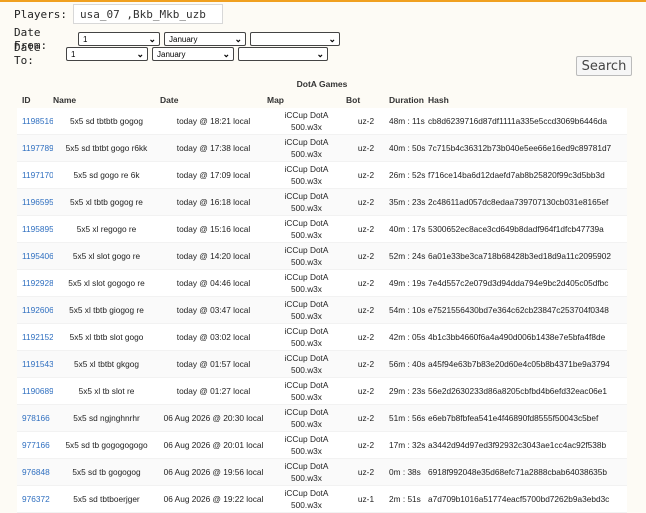 This screenshot has height=513, width=646. What do you see at coordinates (406, 100) in the screenshot?
I see `header-duration: Duration` at bounding box center [406, 100].